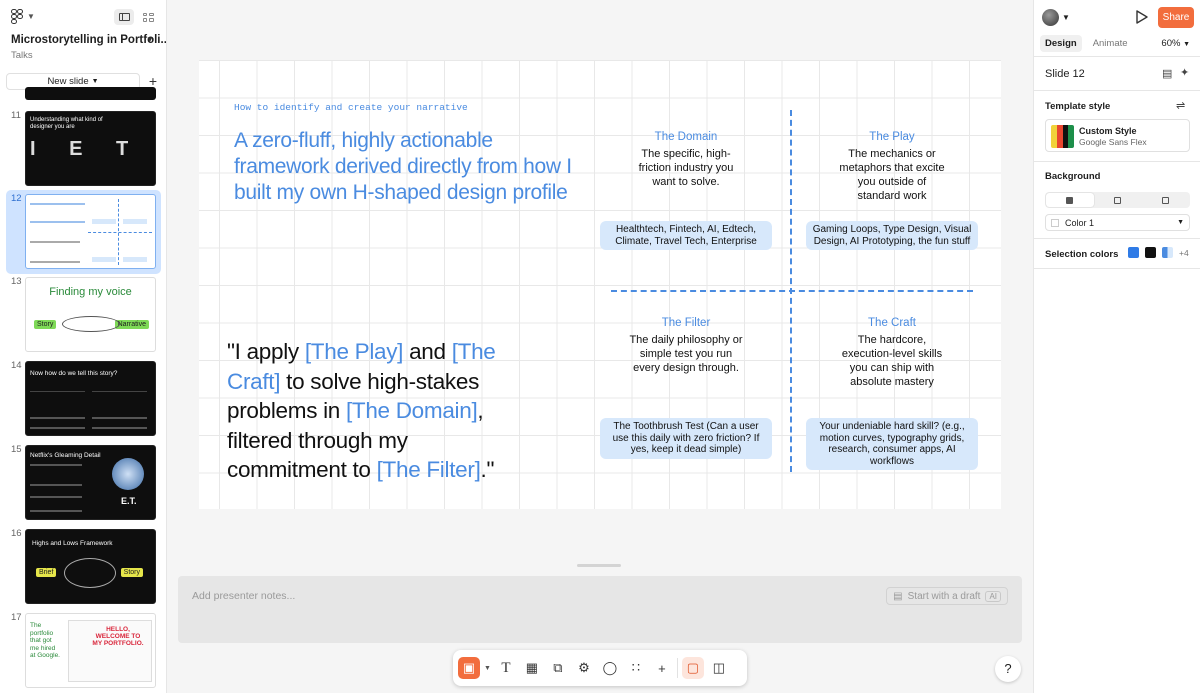 The height and width of the screenshot is (693, 1200). I want to click on view-toggle-group, so click(136, 17).